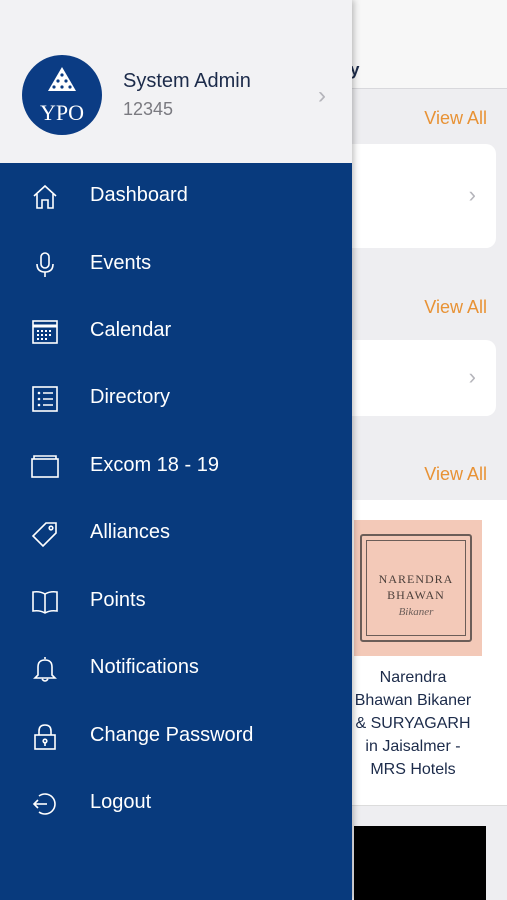  I want to click on profile-header: YPO System Admin 12345 ›, so click(176, 81).